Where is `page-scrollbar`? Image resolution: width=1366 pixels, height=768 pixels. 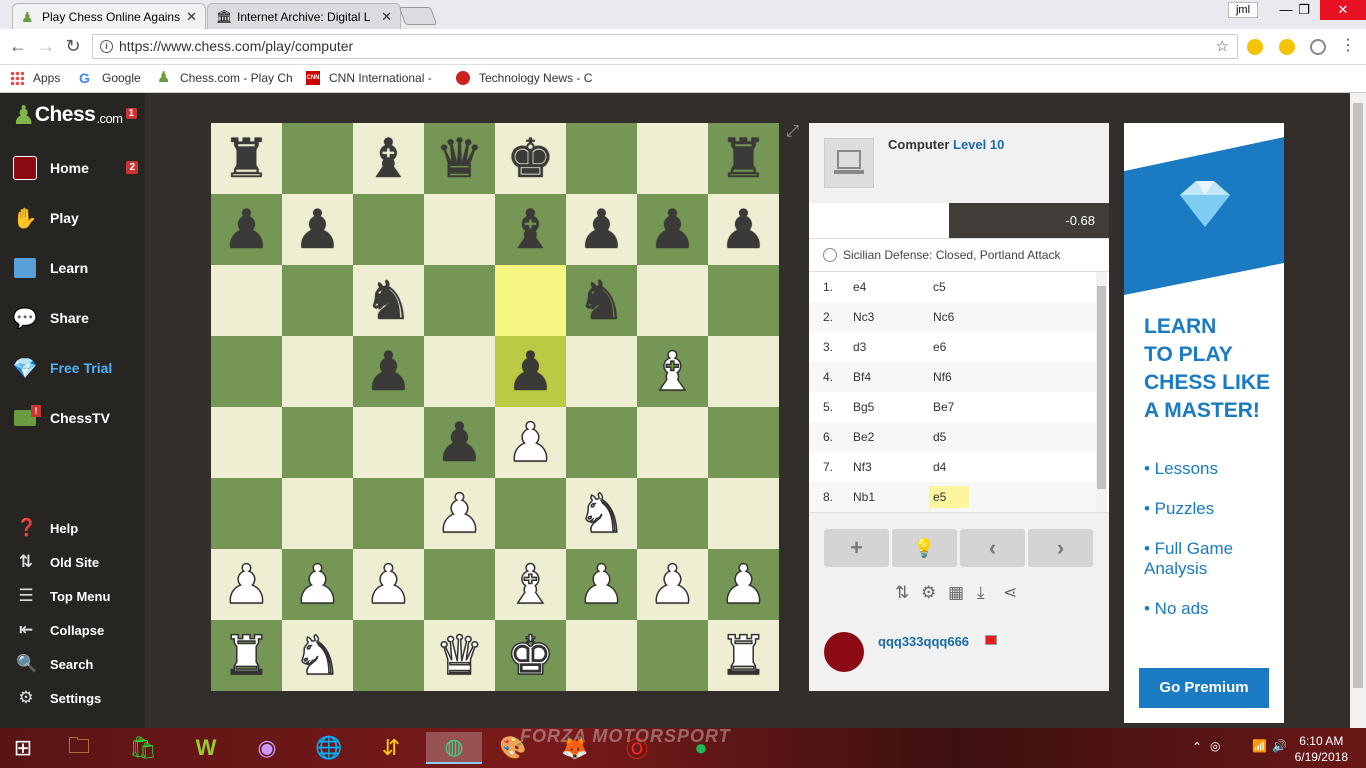
page-scrollbar is located at coordinates (1358, 410).